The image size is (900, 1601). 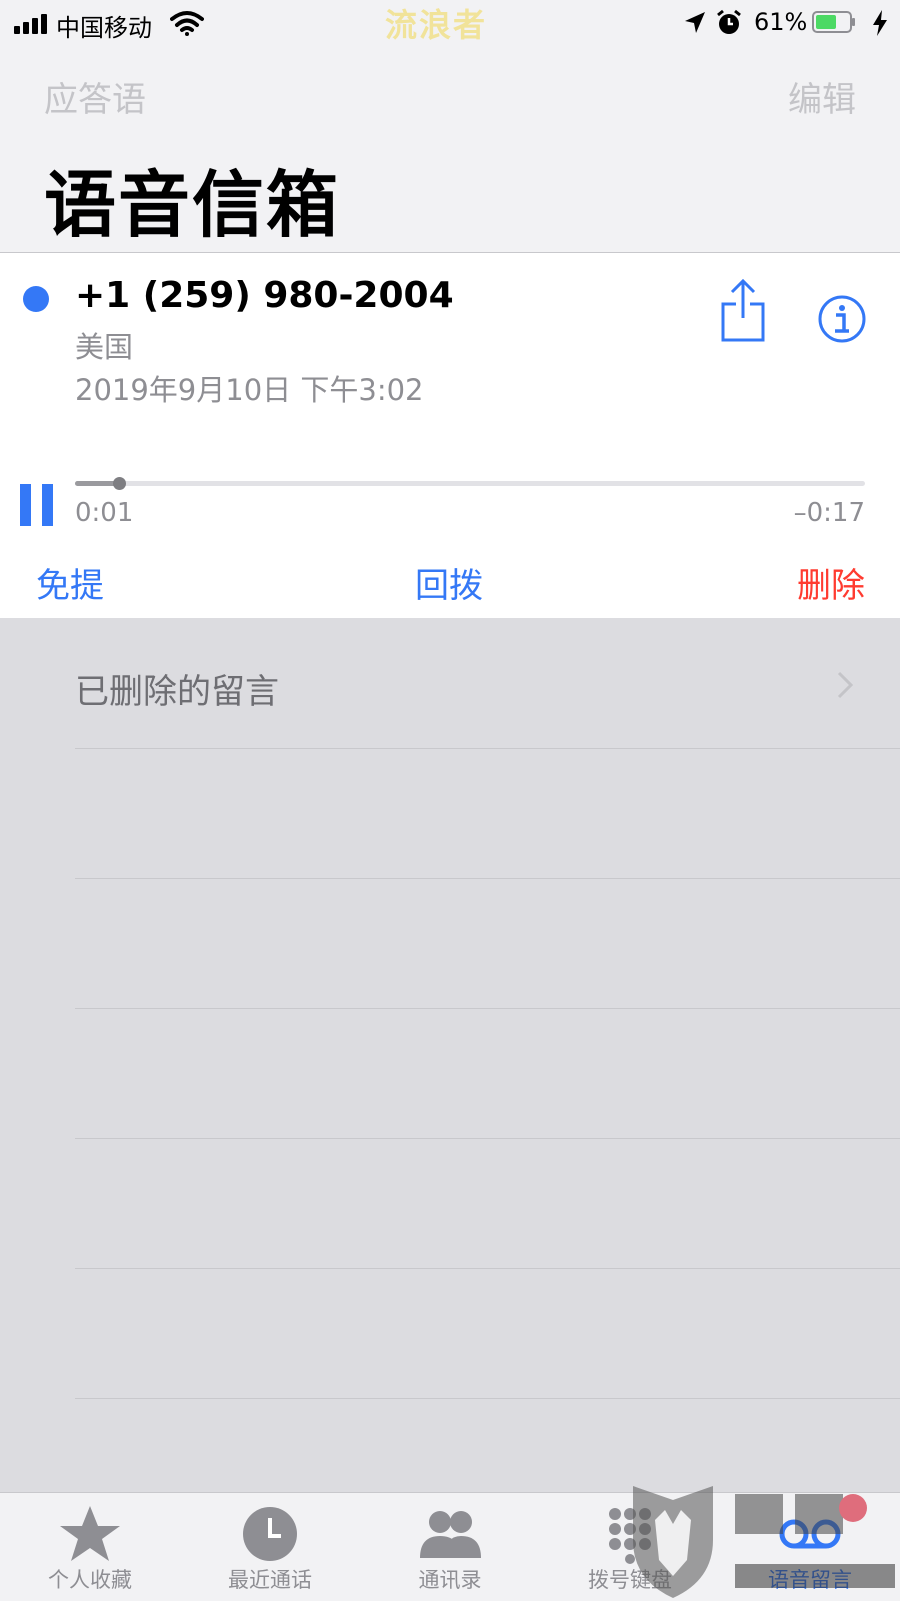 What do you see at coordinates (764, 1542) in the screenshot?
I see `black-cat-logo-watermark` at bounding box center [764, 1542].